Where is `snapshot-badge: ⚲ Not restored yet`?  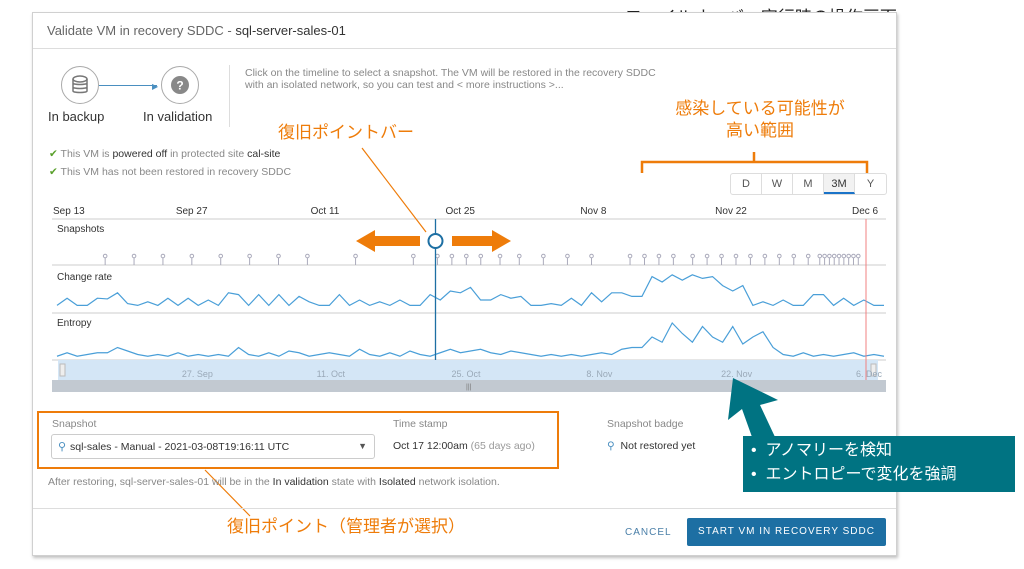
snapshot-badge: ⚲ Not restored yet is located at coordinates (651, 446).